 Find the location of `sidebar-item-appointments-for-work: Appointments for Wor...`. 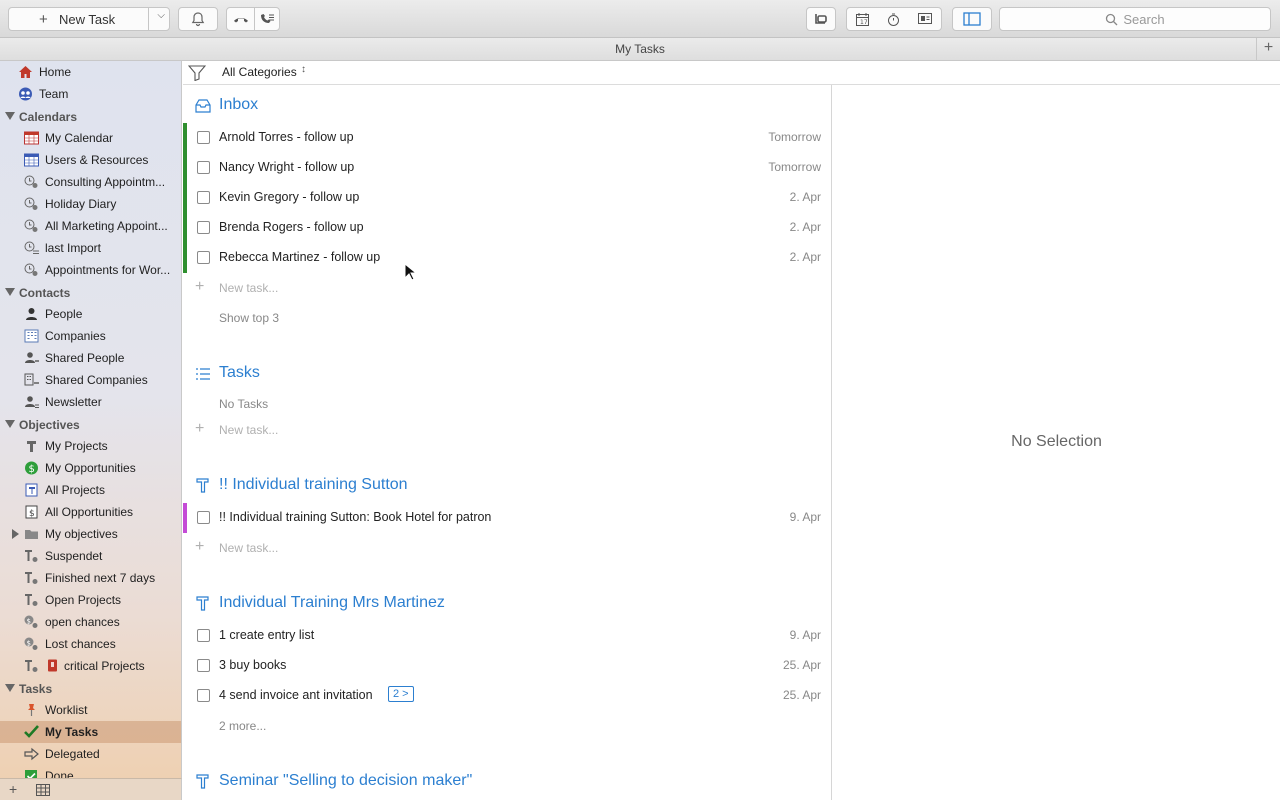

sidebar-item-appointments-for-work: Appointments for Wor... is located at coordinates (90, 270).